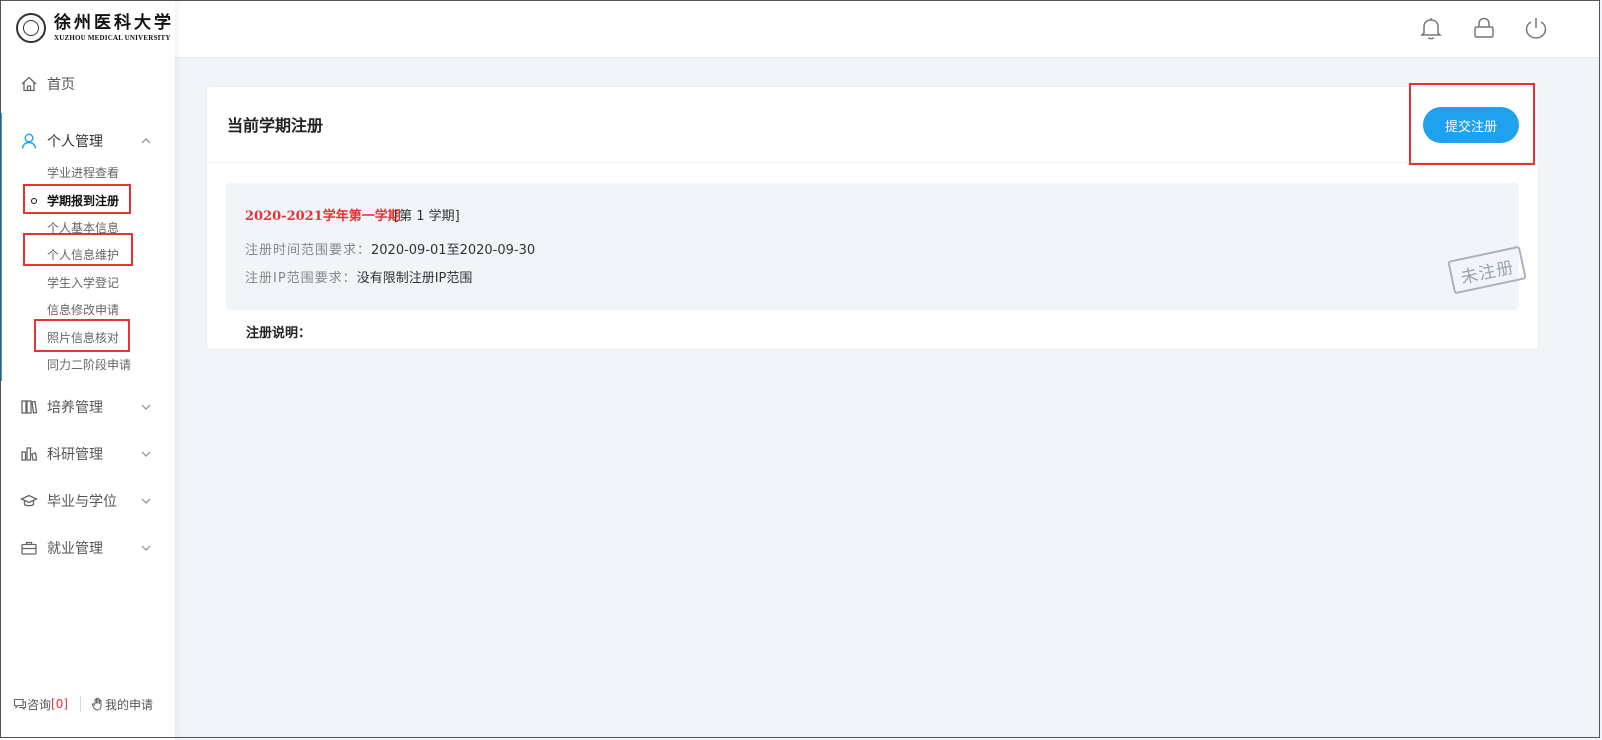  I want to click on sidebar-item-label: 个人管理, so click(75, 142).